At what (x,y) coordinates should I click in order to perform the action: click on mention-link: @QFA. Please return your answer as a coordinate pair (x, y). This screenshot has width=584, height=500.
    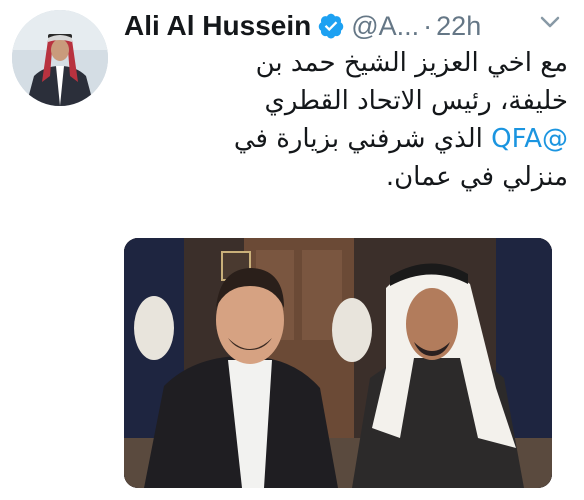
    Looking at the image, I should click on (529, 139).